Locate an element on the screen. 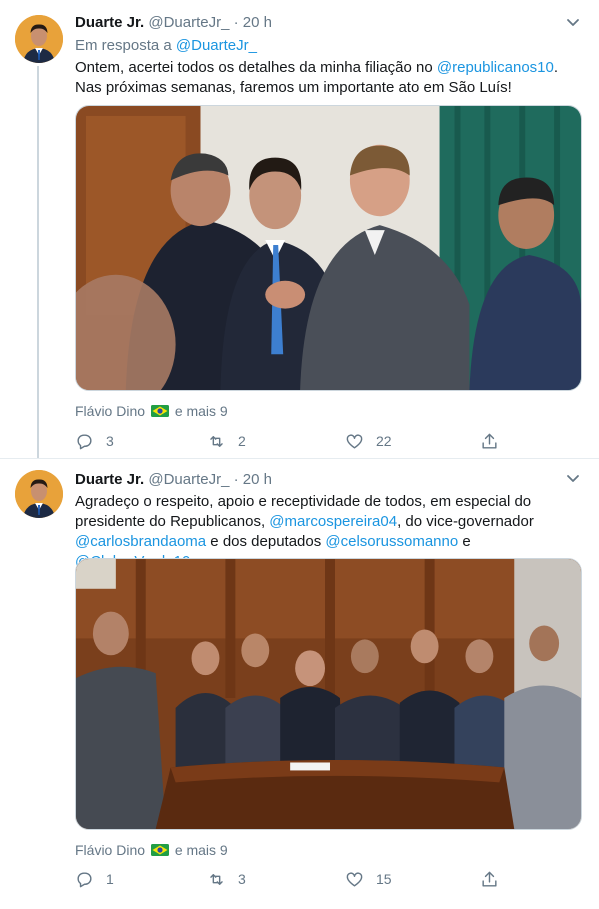 The height and width of the screenshot is (909, 599). reply-button: 3 is located at coordinates (94, 441).